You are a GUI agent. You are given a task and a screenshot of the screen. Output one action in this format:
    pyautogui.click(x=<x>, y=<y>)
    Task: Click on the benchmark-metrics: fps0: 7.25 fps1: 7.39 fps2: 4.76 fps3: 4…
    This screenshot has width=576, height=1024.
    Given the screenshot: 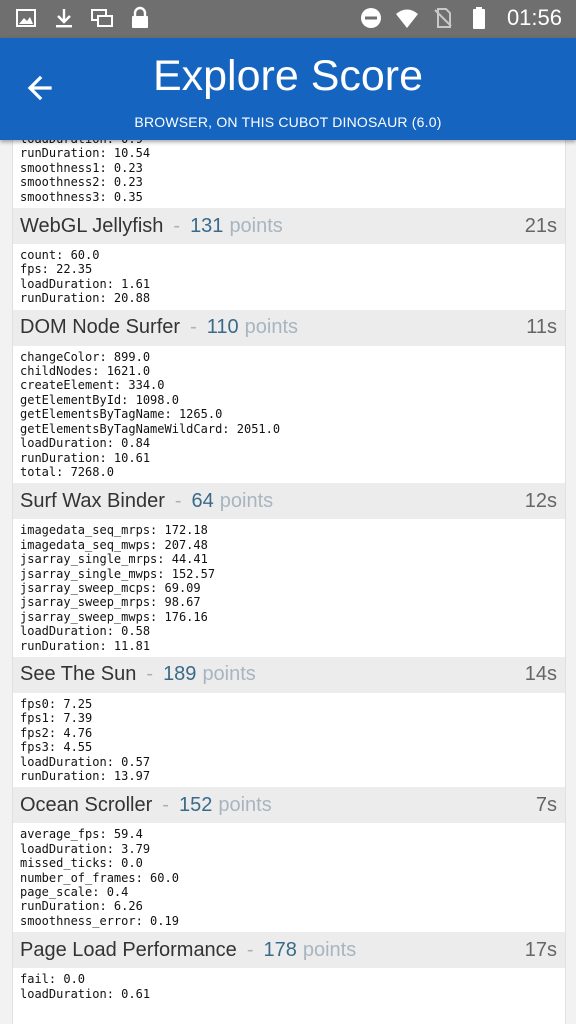 What is the action you would take?
    pyautogui.click(x=289, y=740)
    